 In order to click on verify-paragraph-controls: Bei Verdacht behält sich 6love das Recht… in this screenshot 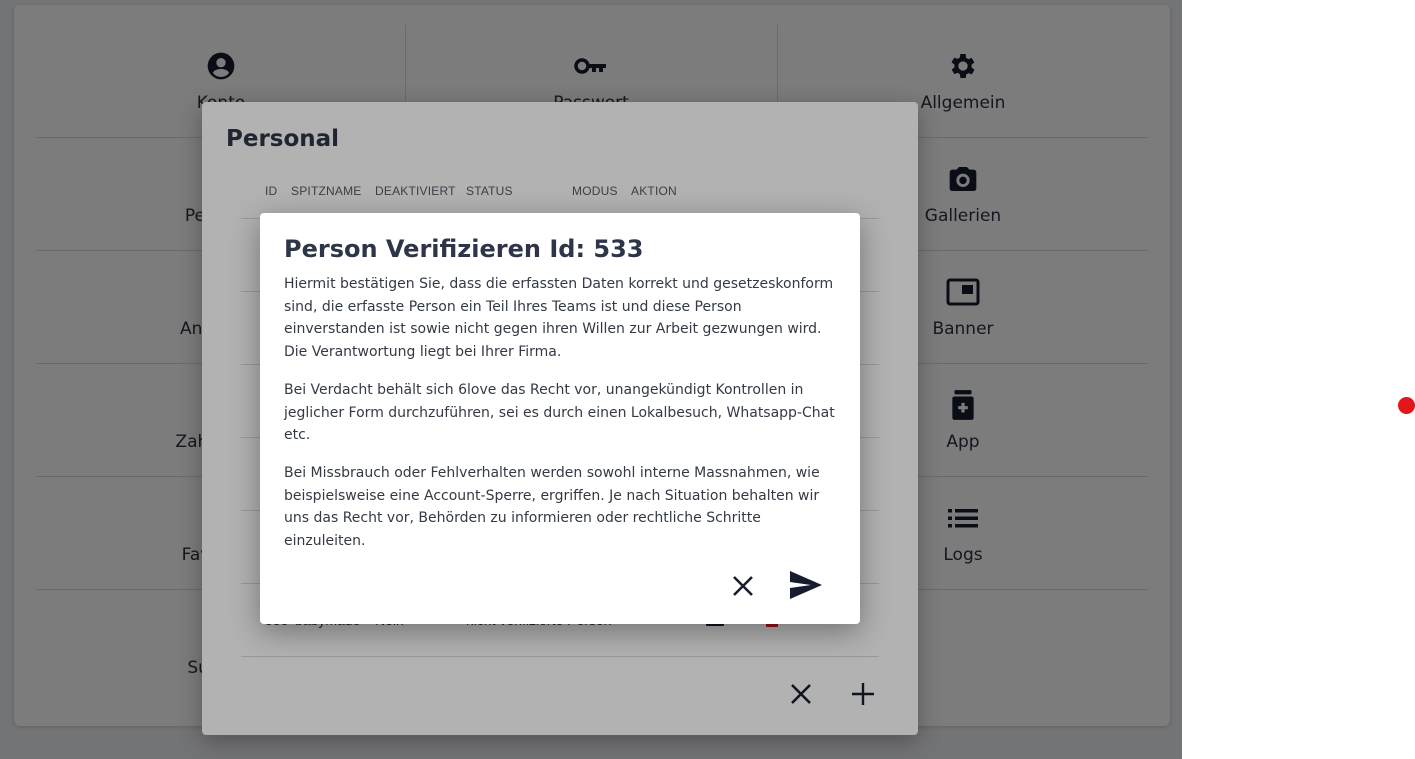, I will do `click(559, 412)`.